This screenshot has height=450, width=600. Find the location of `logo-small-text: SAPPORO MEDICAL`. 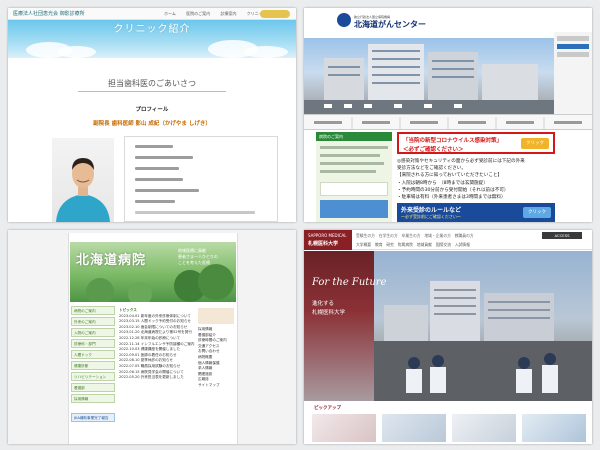

logo-small-text: SAPPORO MEDICAL is located at coordinates (327, 235).